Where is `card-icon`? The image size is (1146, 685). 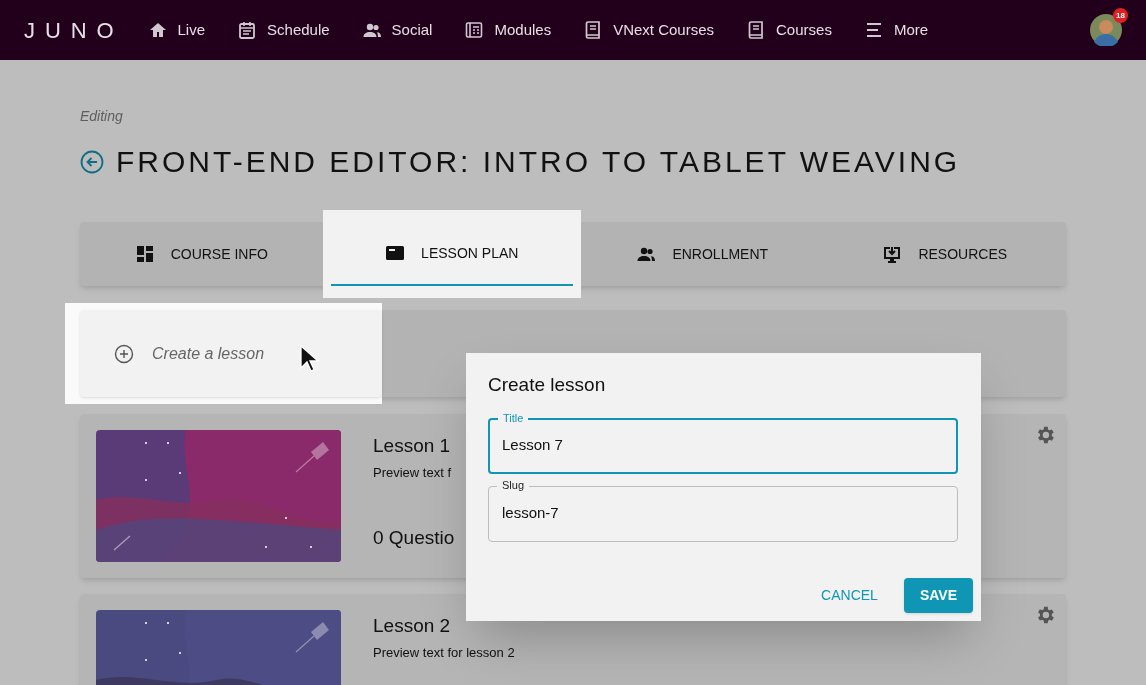 card-icon is located at coordinates (395, 253).